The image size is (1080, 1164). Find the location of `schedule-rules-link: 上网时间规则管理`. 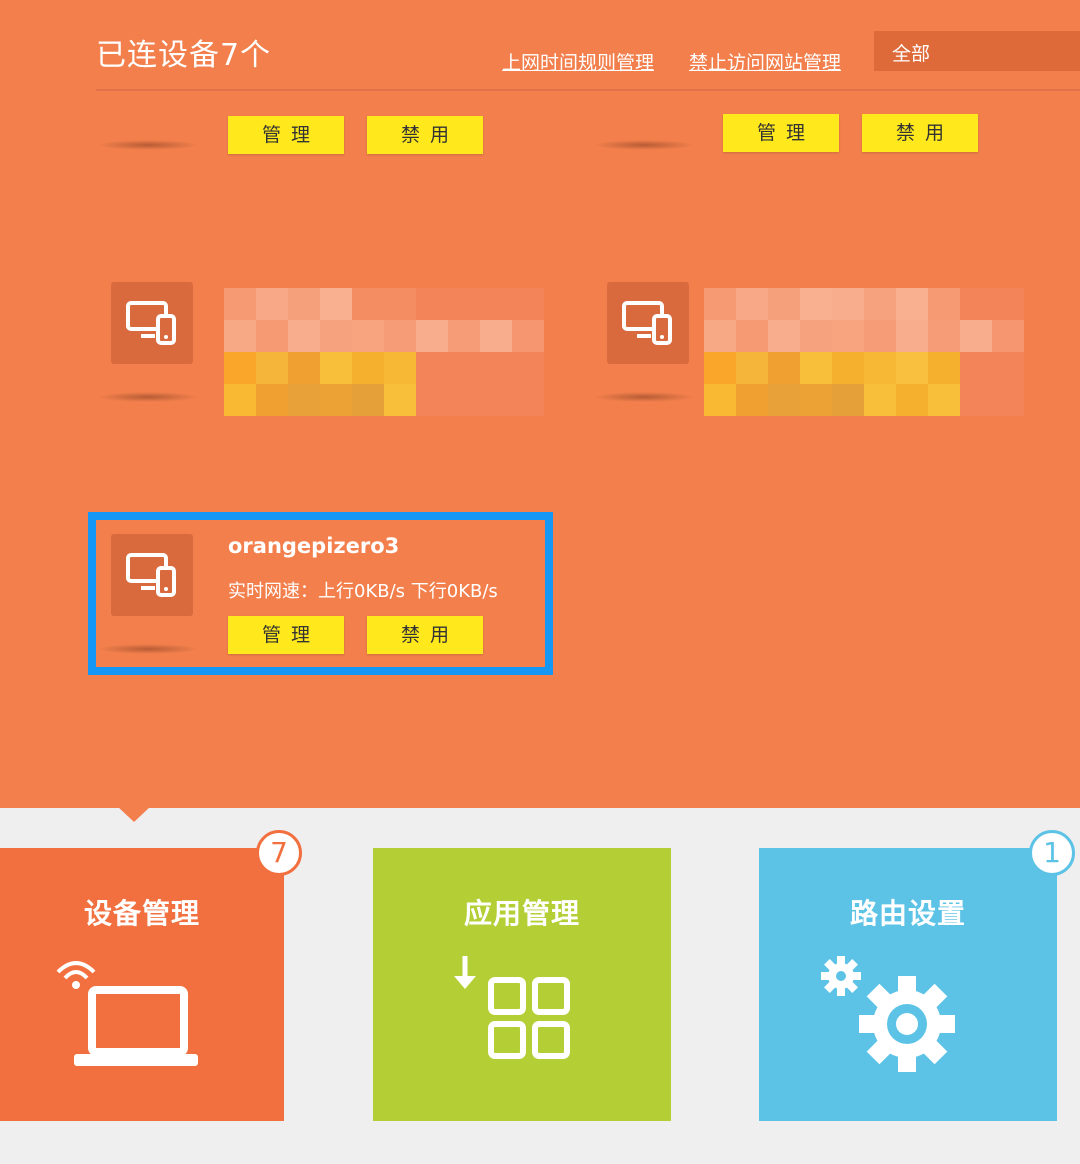

schedule-rules-link: 上网时间规则管理 is located at coordinates (578, 61).